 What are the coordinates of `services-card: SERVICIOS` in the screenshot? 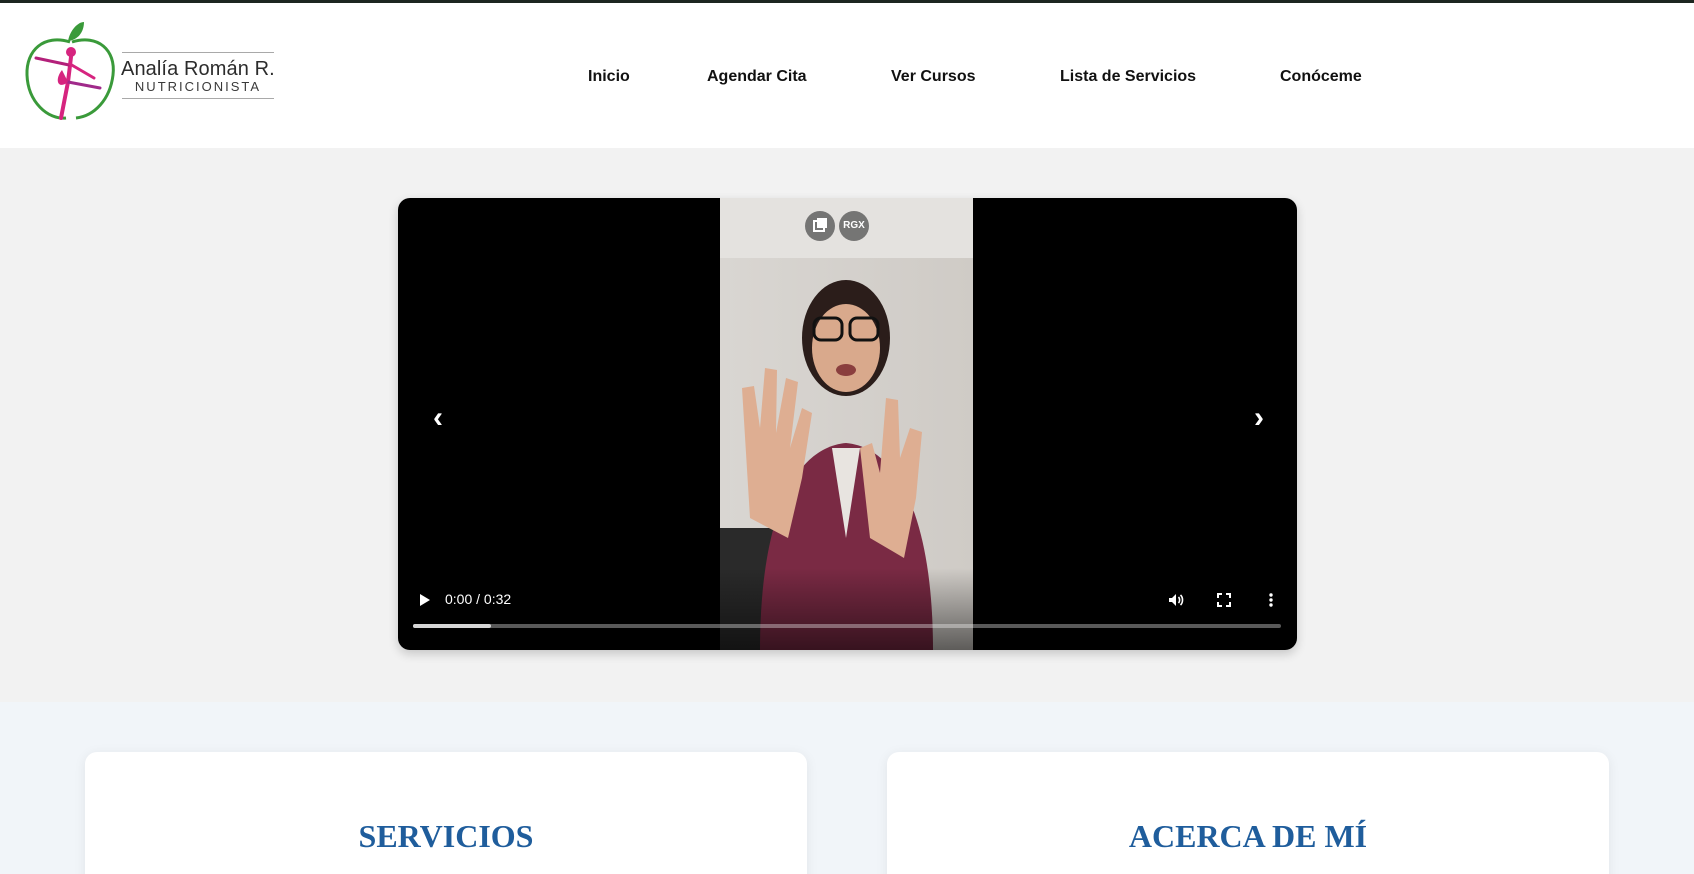 It's located at (446, 813).